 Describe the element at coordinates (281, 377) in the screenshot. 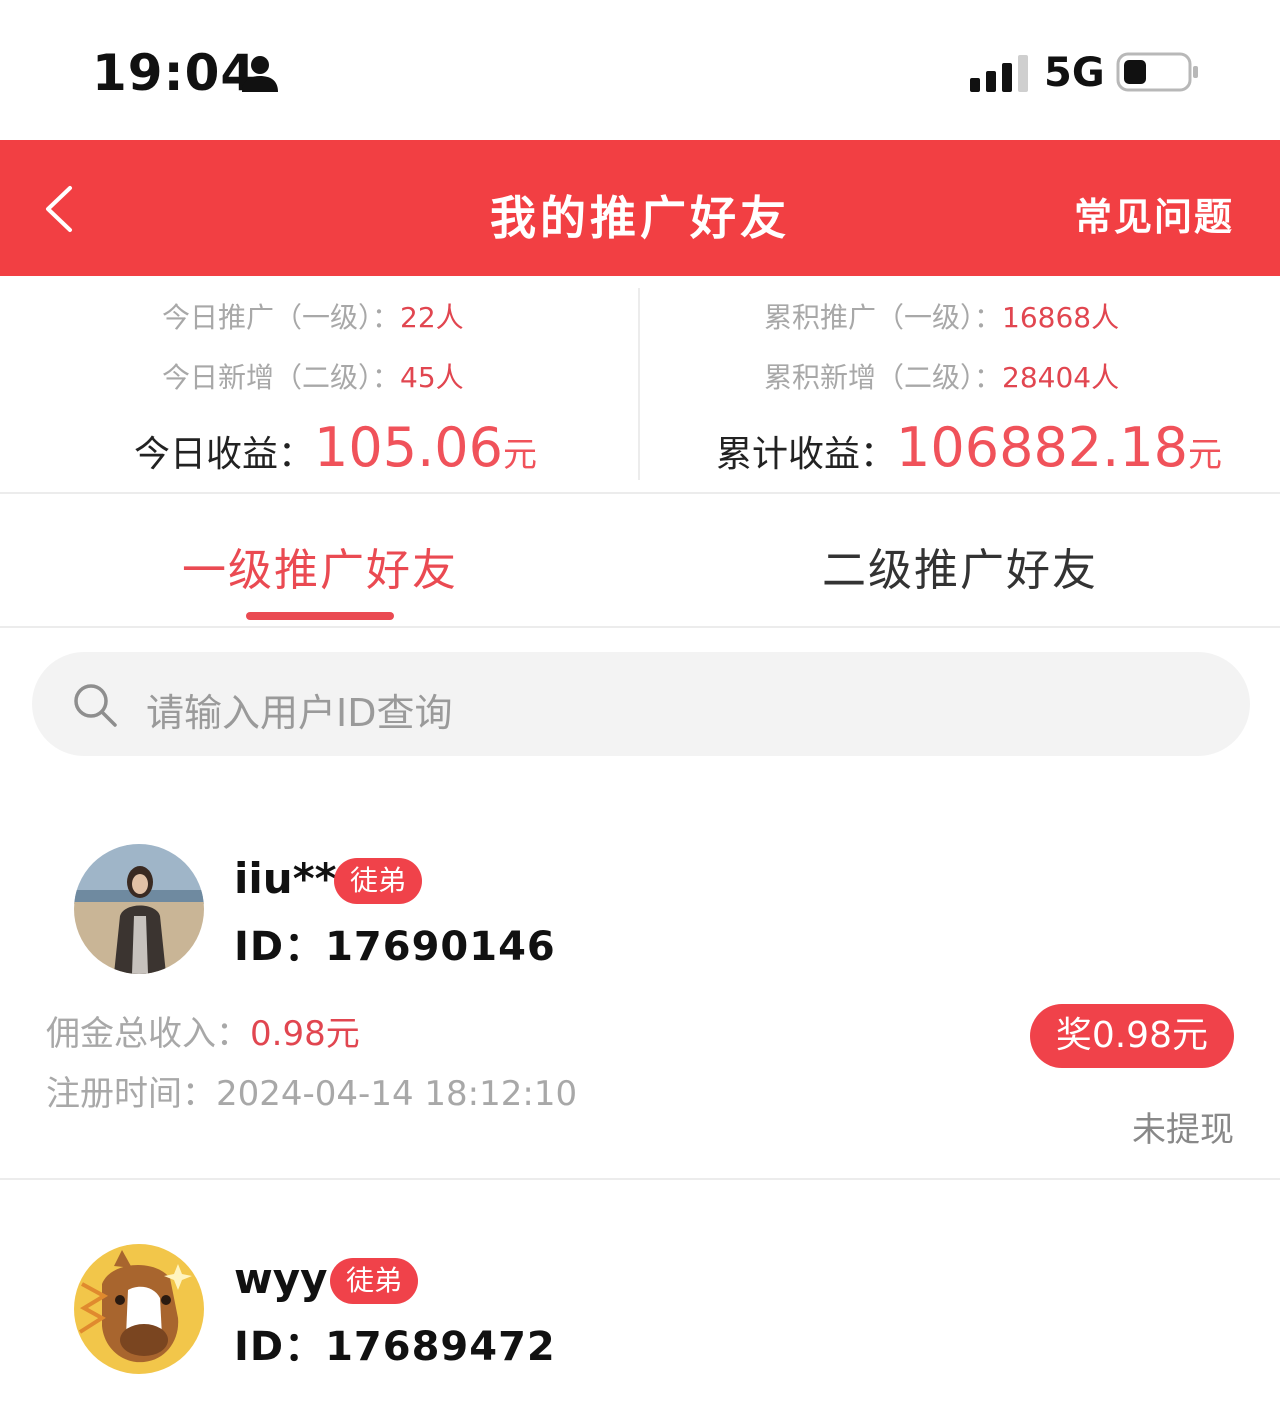

I see `today-new-label: 今日新增（二级）：` at that location.